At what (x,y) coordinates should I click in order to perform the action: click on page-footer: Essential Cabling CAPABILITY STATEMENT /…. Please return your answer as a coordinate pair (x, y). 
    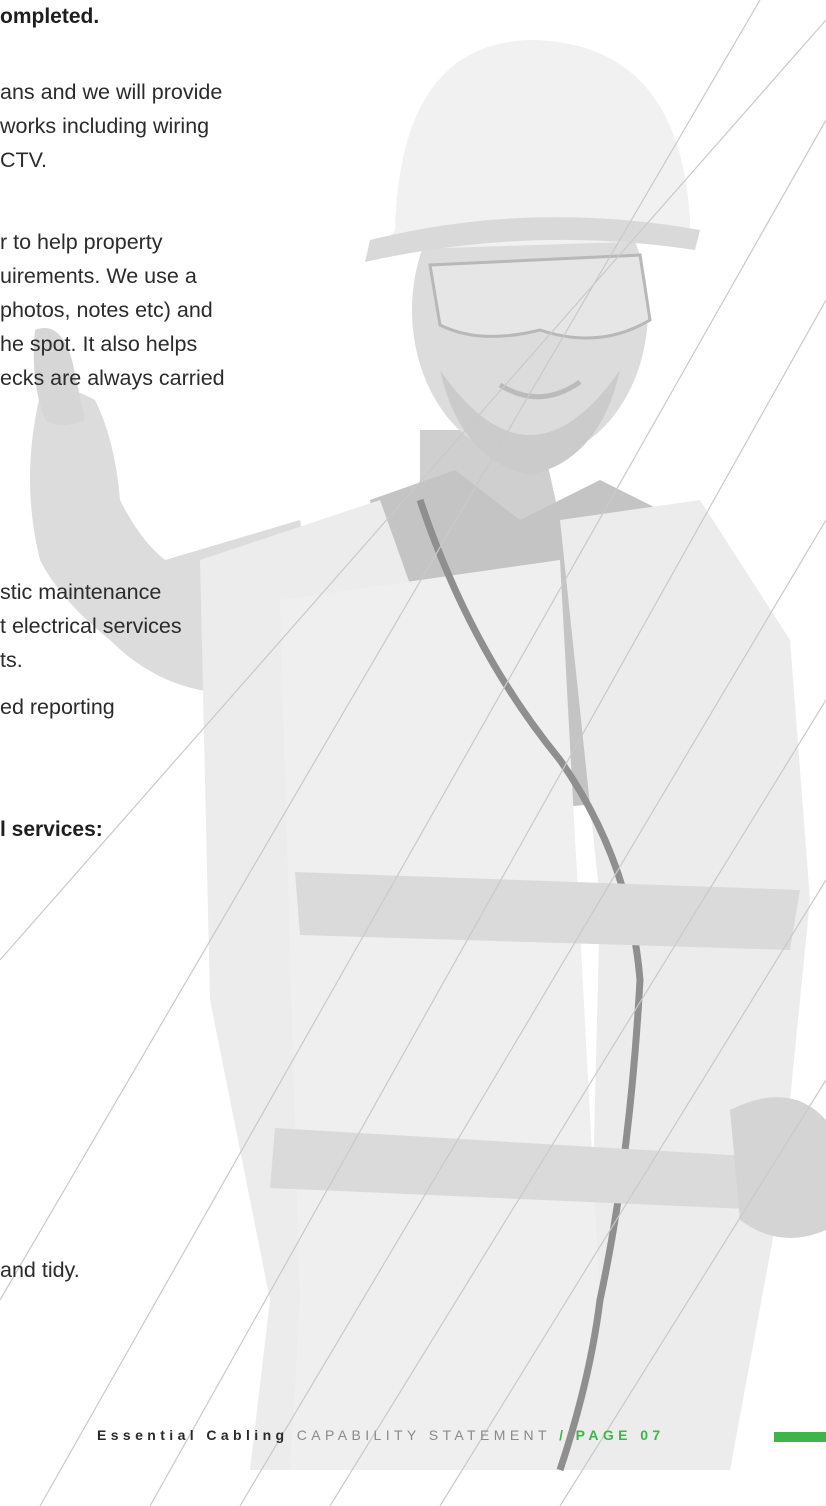
    Looking at the image, I should click on (381, 1435).